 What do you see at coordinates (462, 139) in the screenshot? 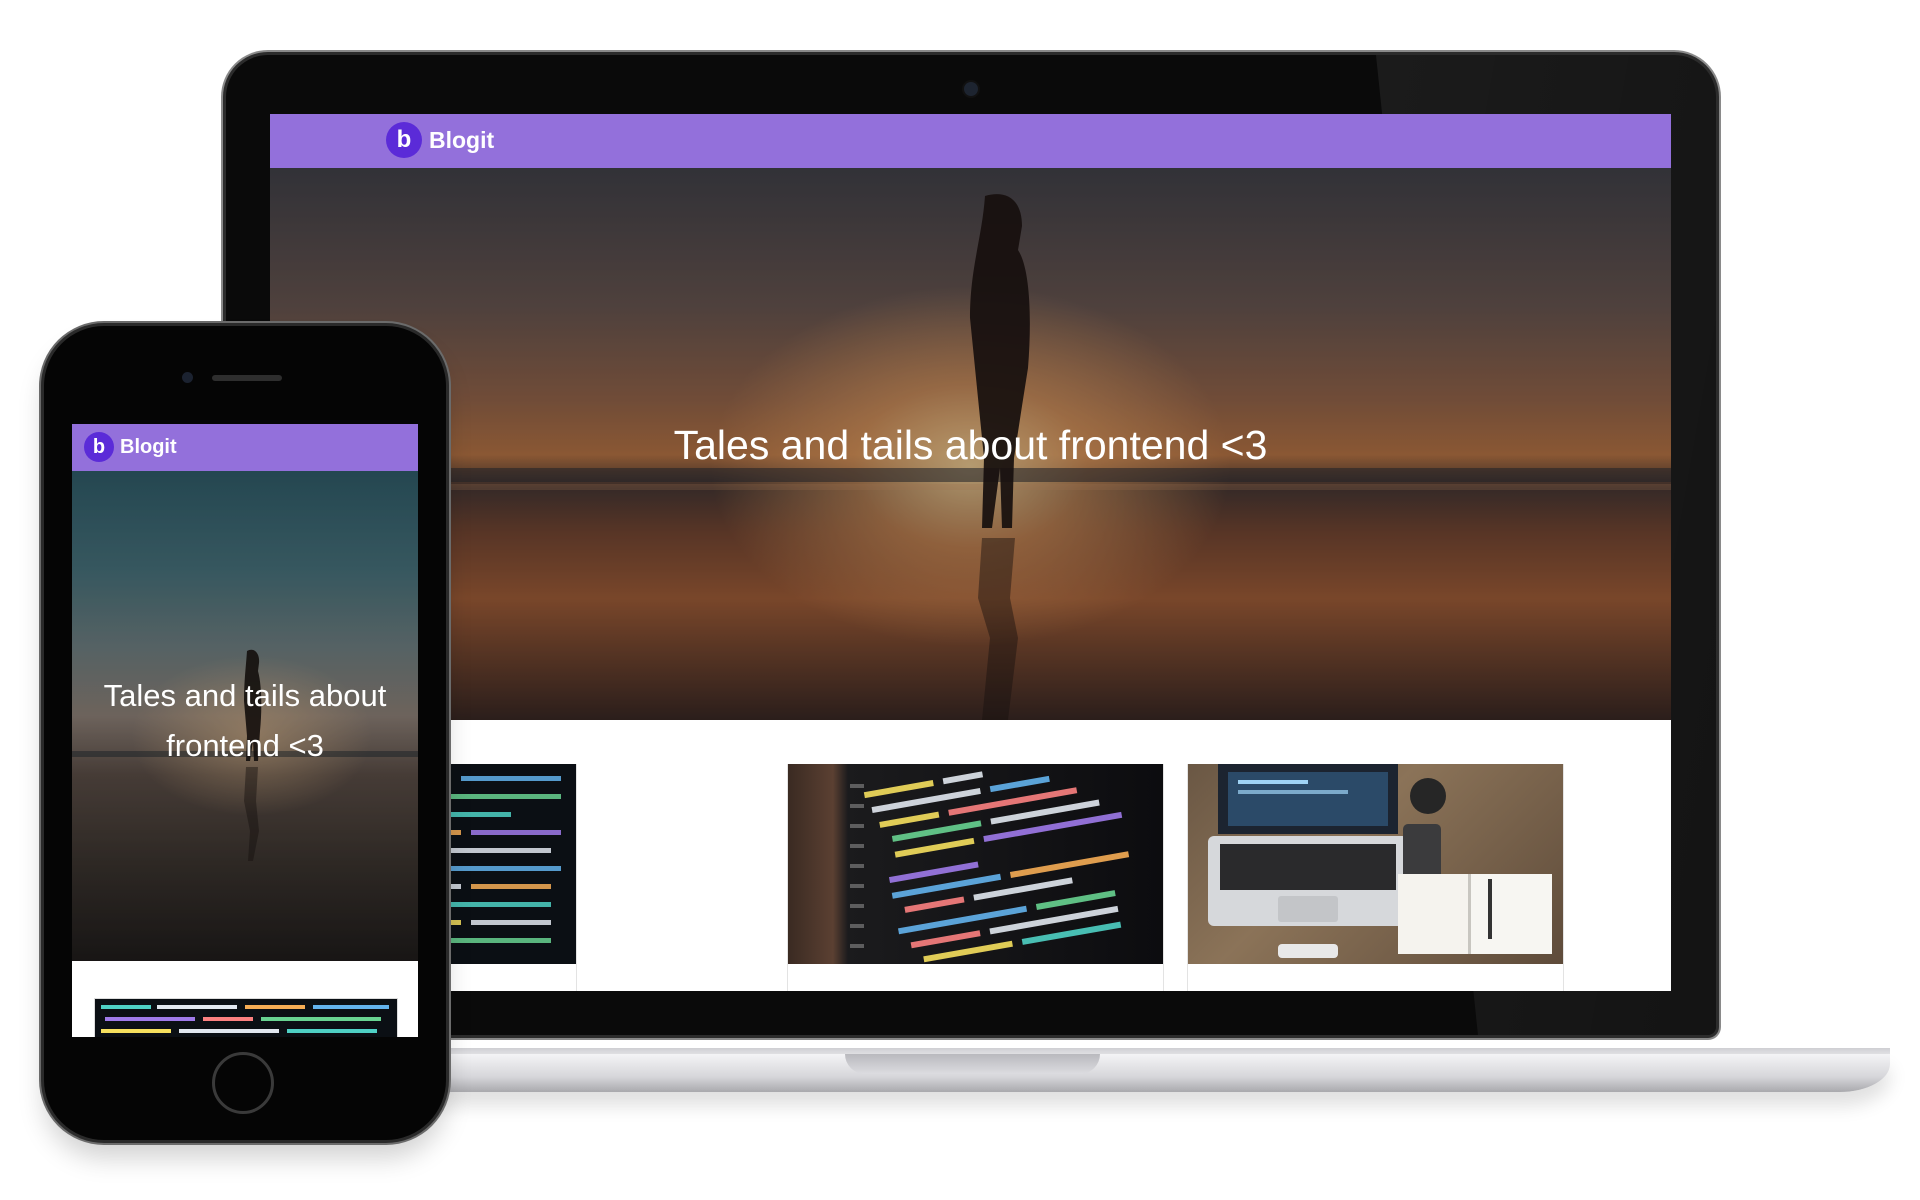
I see `brand-name: Blogit` at bounding box center [462, 139].